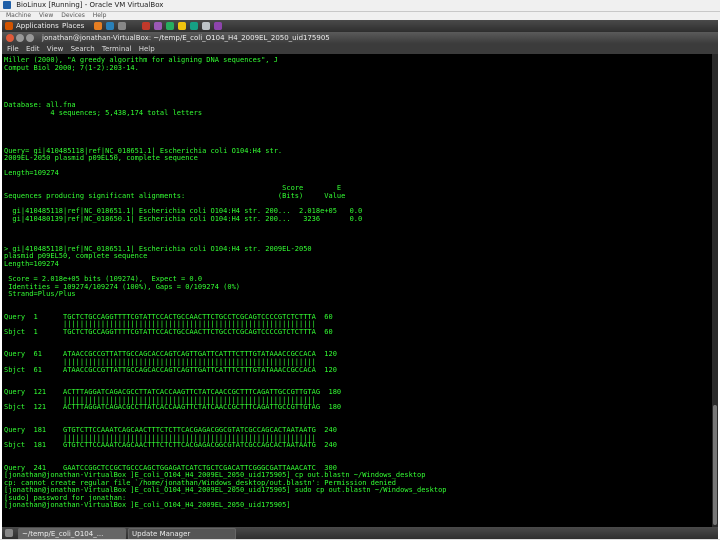 The width and height of the screenshot is (720, 540). I want to click on terminal-menu-help: Help, so click(147, 49).